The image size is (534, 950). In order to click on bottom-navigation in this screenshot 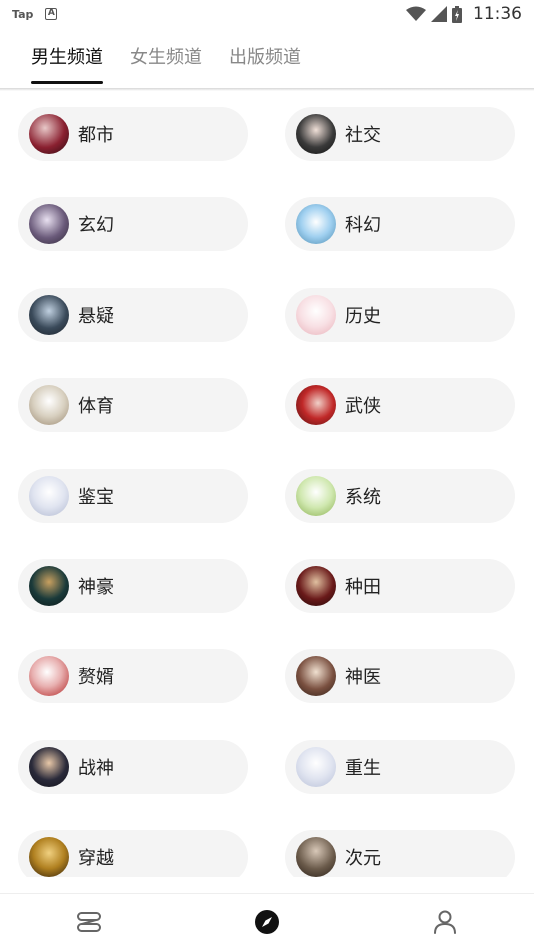, I will do `click(267, 921)`.